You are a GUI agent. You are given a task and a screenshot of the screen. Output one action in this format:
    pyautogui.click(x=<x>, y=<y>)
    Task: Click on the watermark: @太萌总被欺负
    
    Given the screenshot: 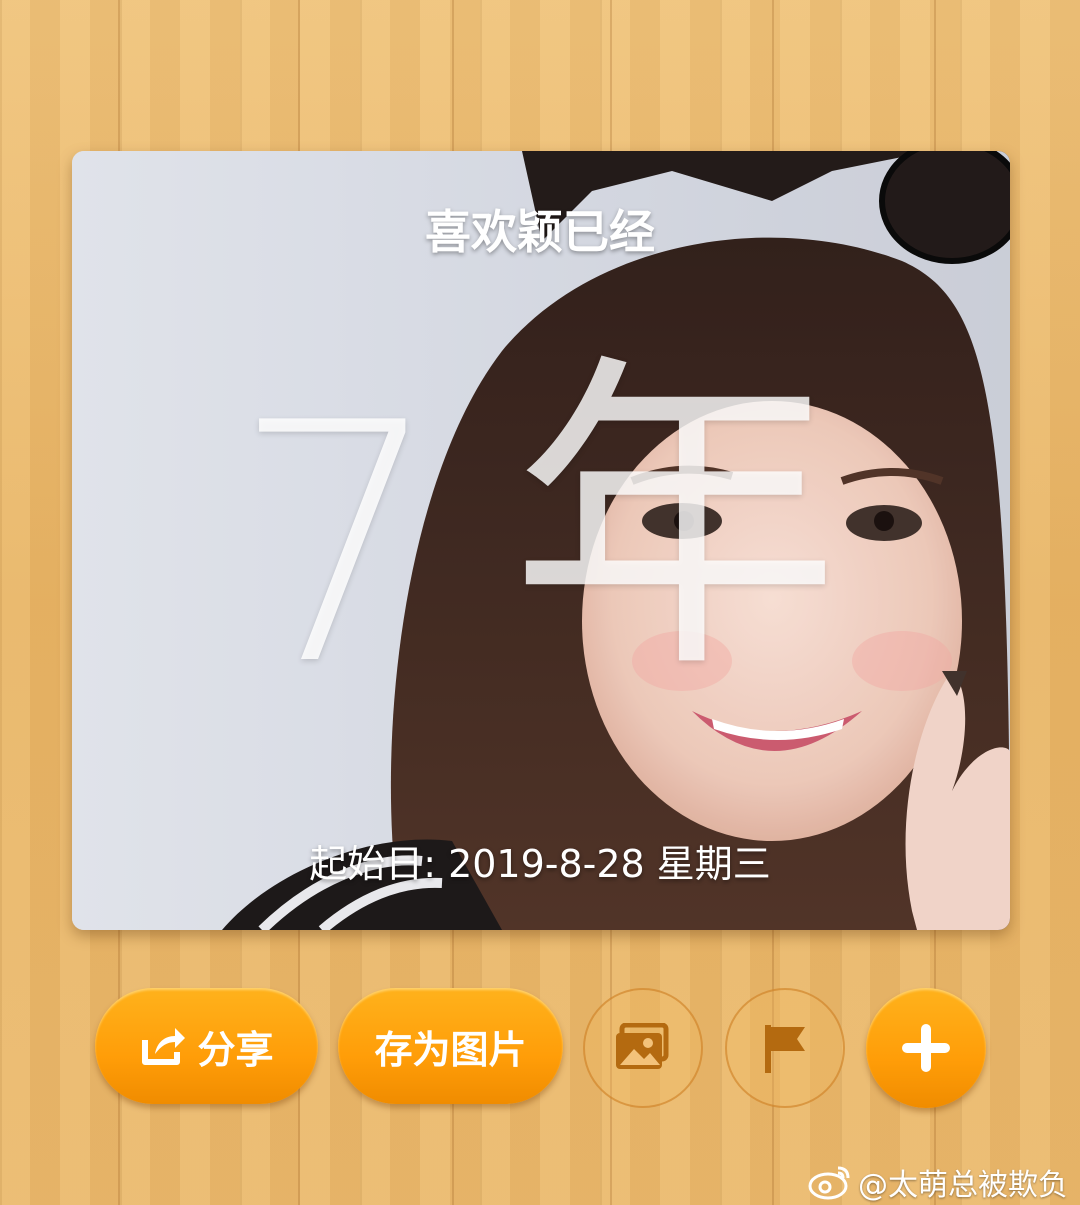 What is the action you would take?
    pyautogui.click(x=938, y=1182)
    